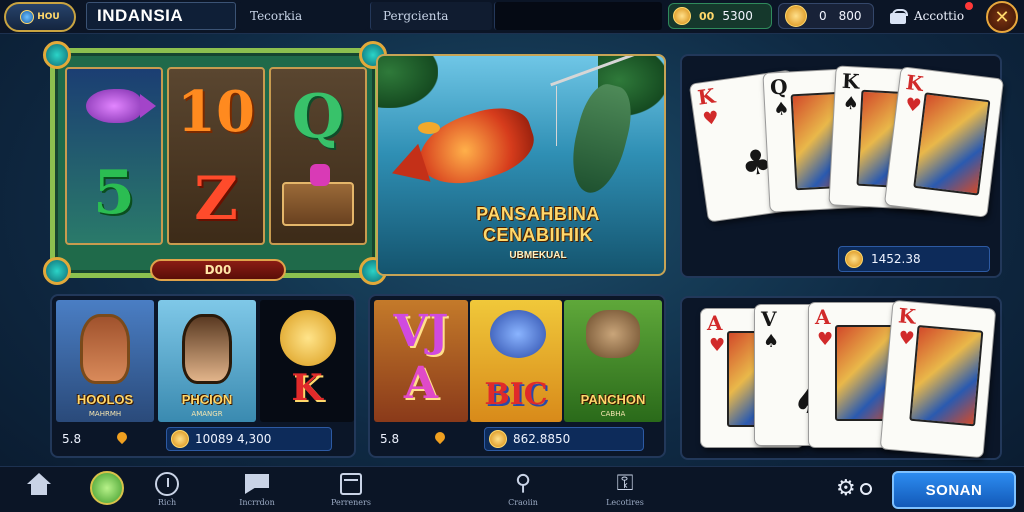 The height and width of the screenshot is (512, 1024). What do you see at coordinates (850, 16) in the screenshot?
I see `coin-balance-2-value: 800` at bounding box center [850, 16].